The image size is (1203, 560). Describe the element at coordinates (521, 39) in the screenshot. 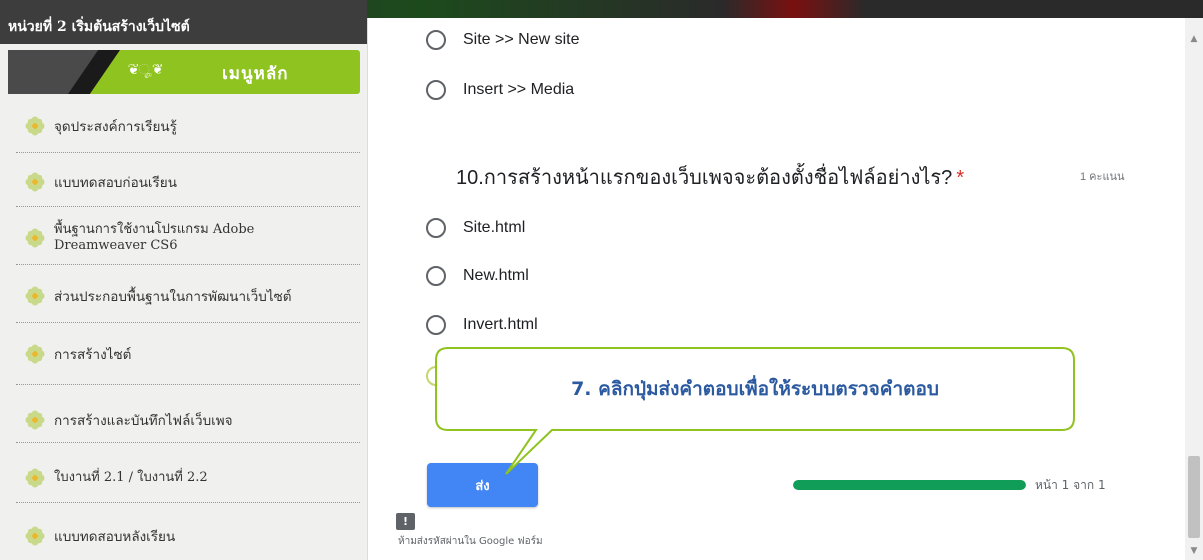

I see `option-label: Site >> New site` at that location.